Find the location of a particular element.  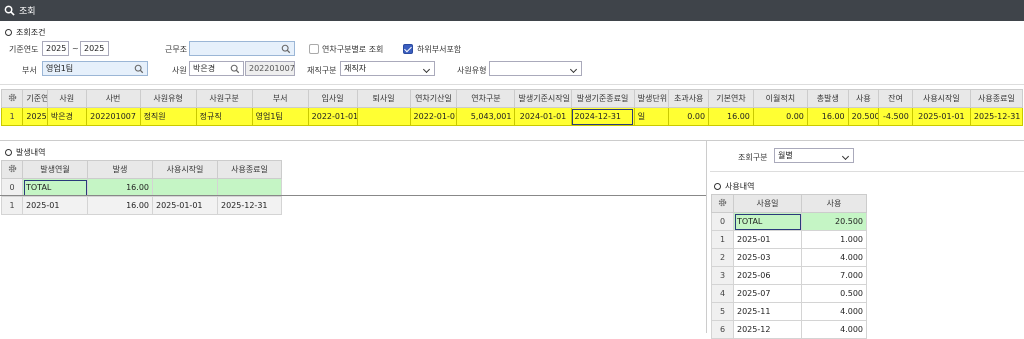

table-row: 0 TOTAL 20.500 is located at coordinates (789, 221).